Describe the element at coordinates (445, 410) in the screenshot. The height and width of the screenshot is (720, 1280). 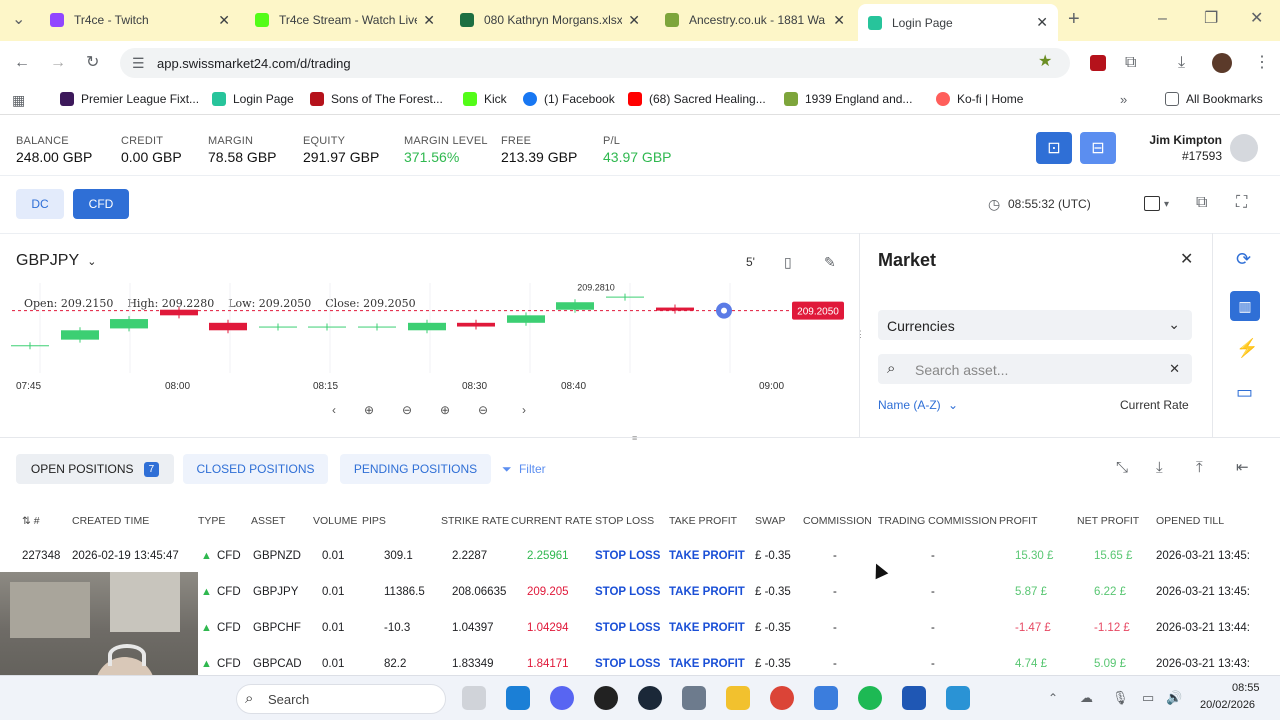
I see `zoom-in-alt-icon: ⊕` at that location.